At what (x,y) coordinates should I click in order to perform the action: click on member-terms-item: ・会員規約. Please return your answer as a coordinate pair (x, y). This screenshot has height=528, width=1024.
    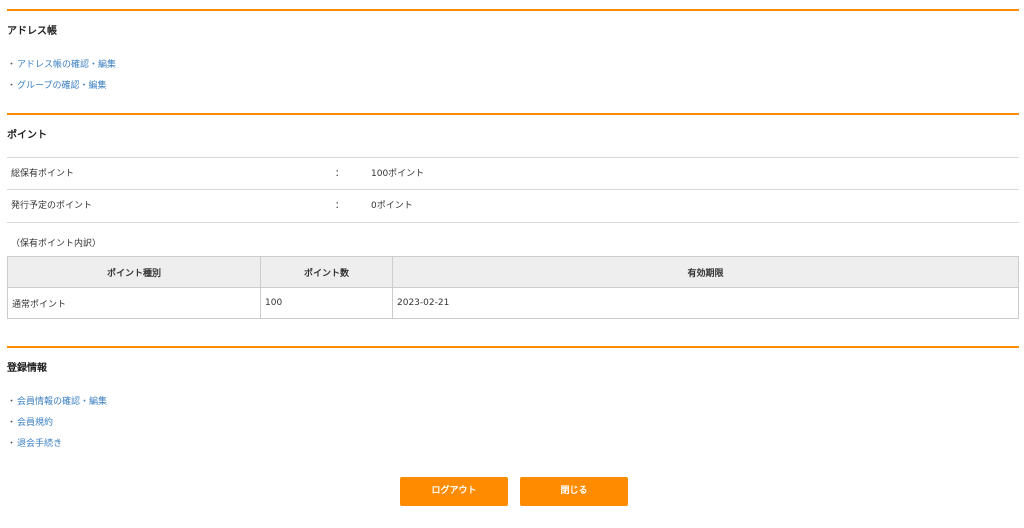
    Looking at the image, I should click on (30, 423).